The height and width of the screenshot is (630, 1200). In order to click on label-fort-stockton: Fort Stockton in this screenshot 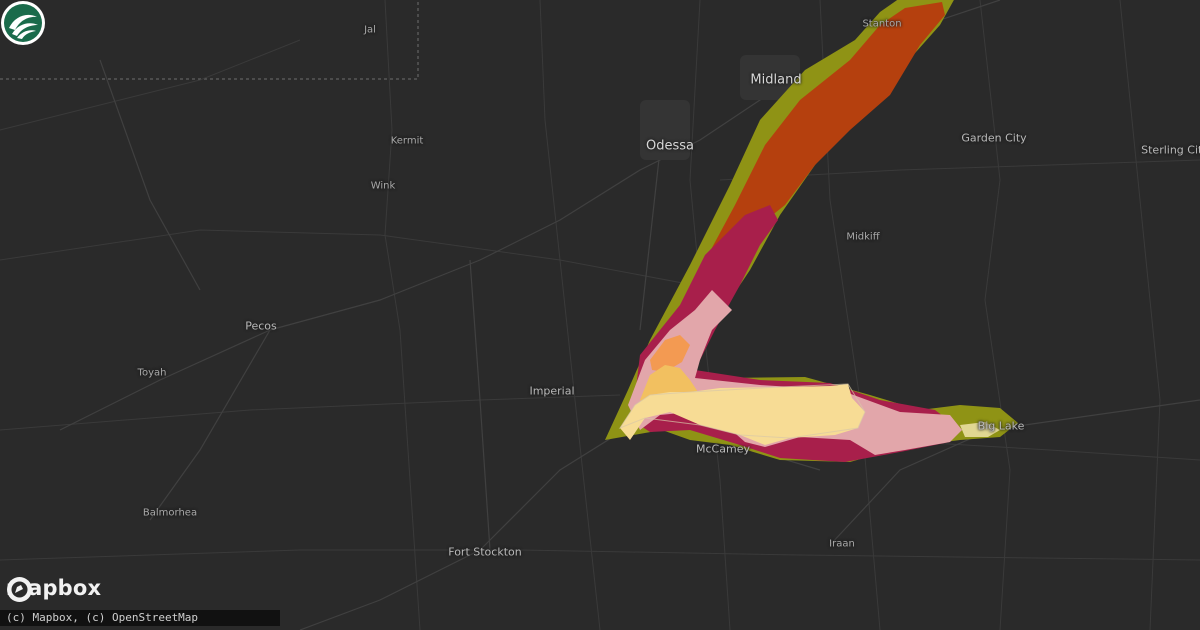, I will do `click(485, 552)`.